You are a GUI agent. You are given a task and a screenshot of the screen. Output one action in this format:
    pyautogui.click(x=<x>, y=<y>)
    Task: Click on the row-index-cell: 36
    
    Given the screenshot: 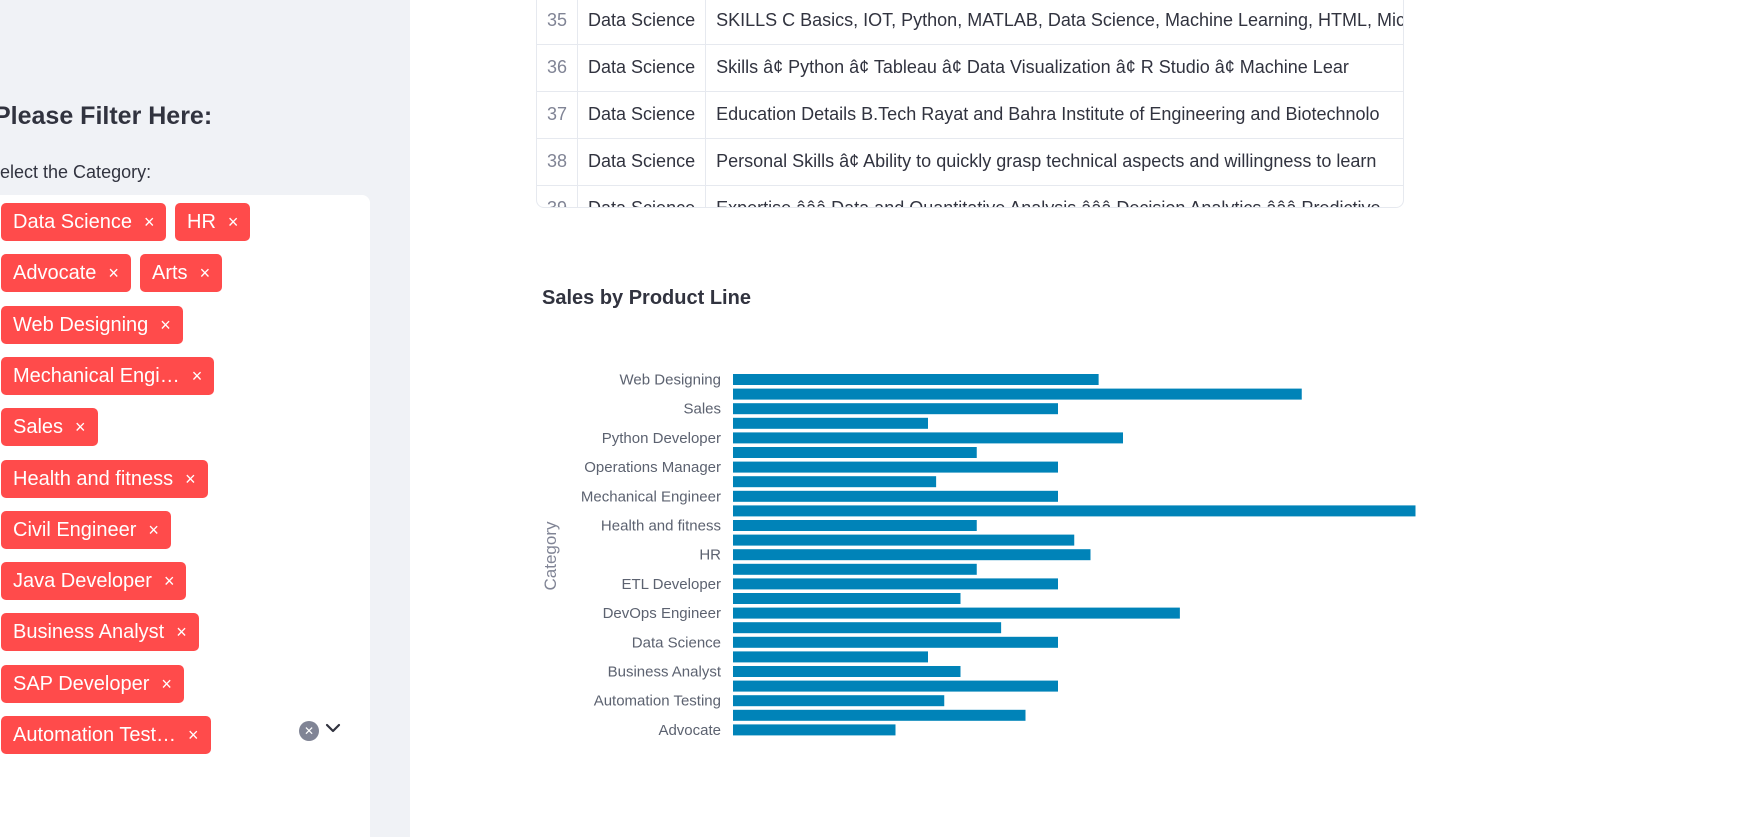 What is the action you would take?
    pyautogui.click(x=558, y=68)
    